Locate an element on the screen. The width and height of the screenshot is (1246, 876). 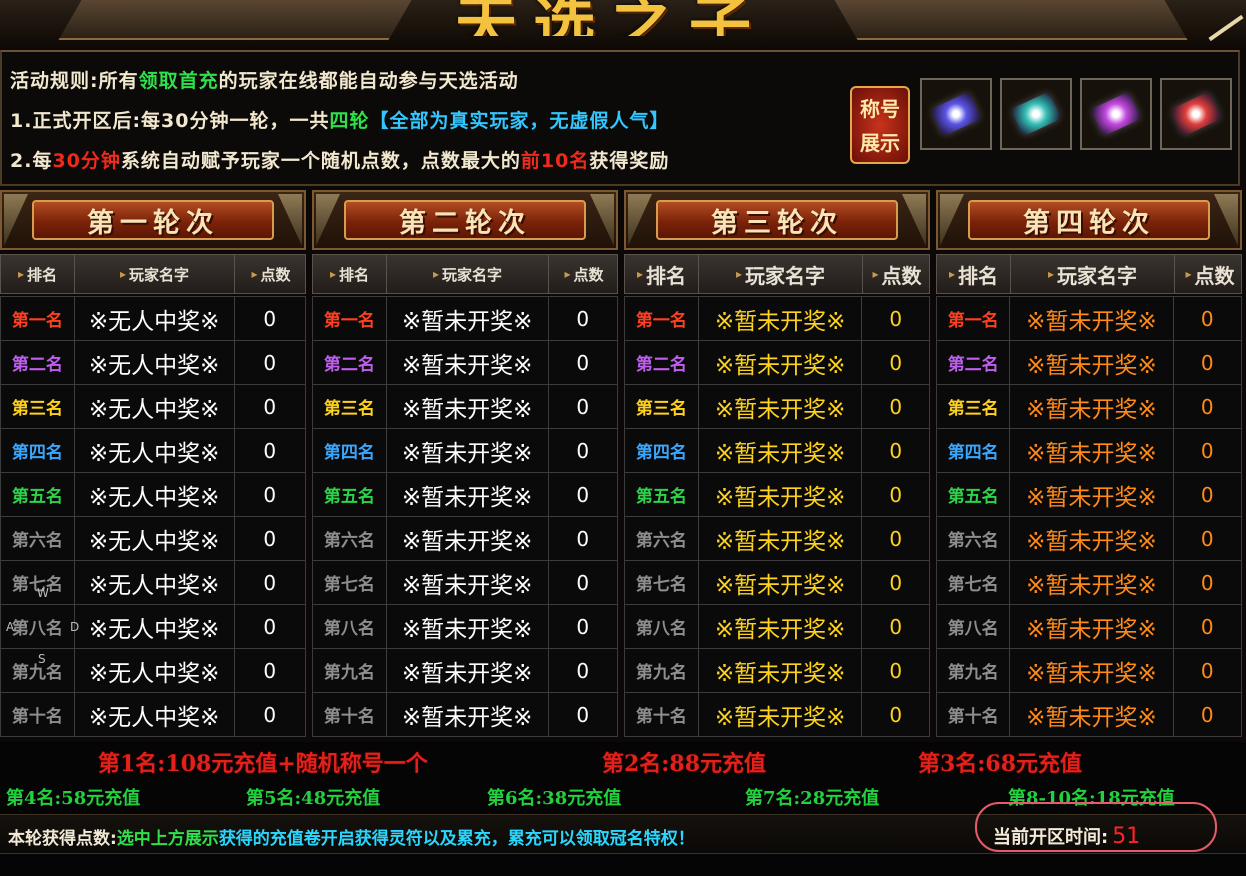
badge-label: 展示 is located at coordinates (880, 143).